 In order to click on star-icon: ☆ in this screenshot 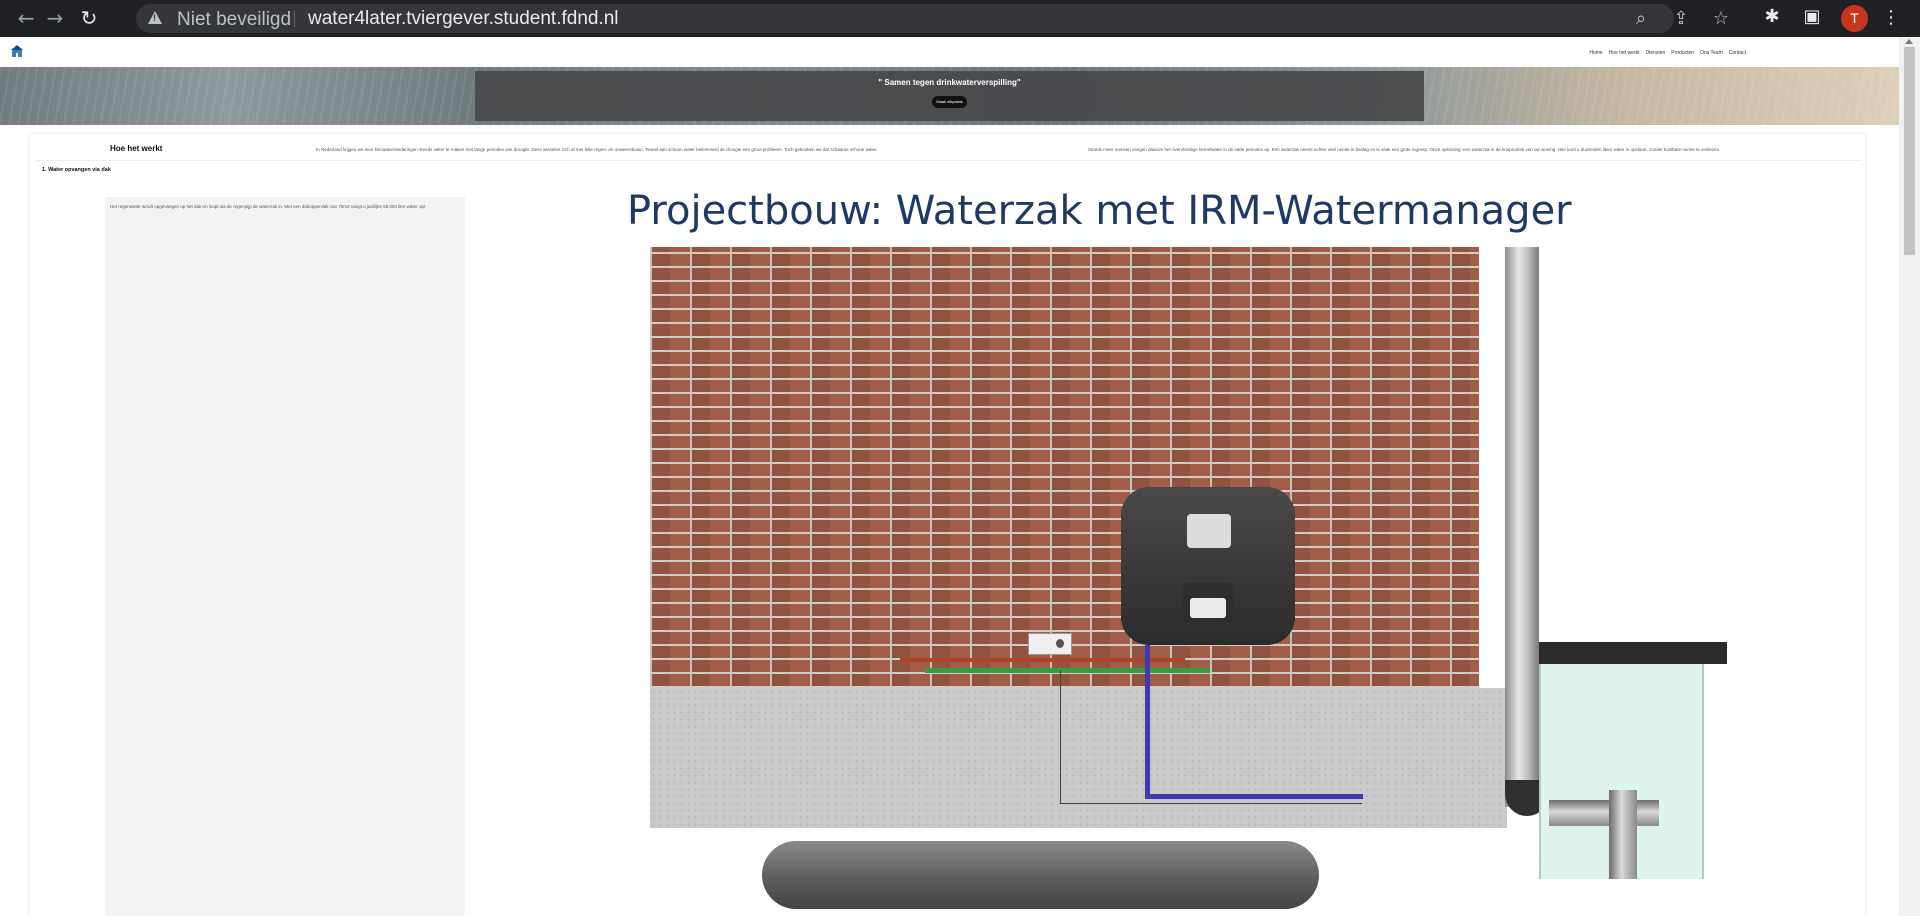, I will do `click(1721, 19)`.